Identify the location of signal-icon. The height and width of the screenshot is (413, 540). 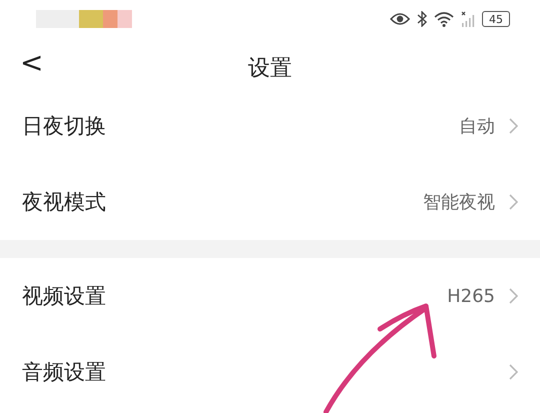
(468, 19).